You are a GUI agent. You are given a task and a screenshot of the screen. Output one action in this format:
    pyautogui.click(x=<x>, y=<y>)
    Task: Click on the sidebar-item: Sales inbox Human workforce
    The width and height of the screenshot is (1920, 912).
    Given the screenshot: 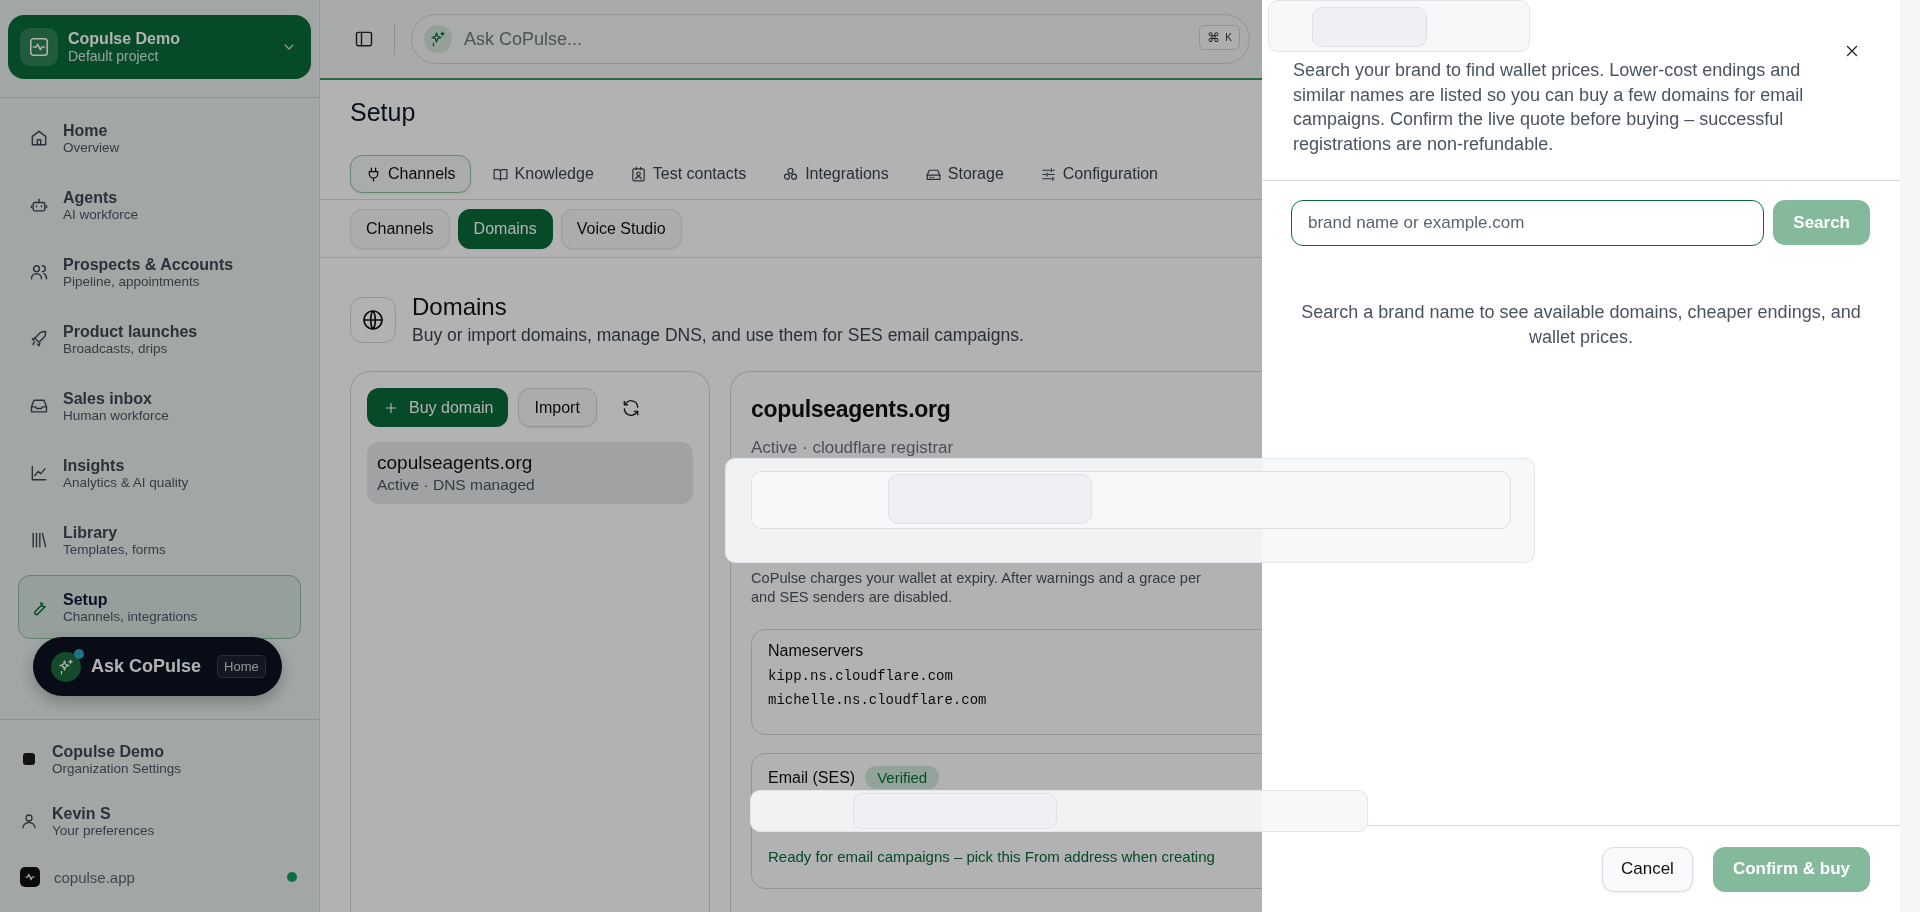 What is the action you would take?
    pyautogui.click(x=159, y=406)
    